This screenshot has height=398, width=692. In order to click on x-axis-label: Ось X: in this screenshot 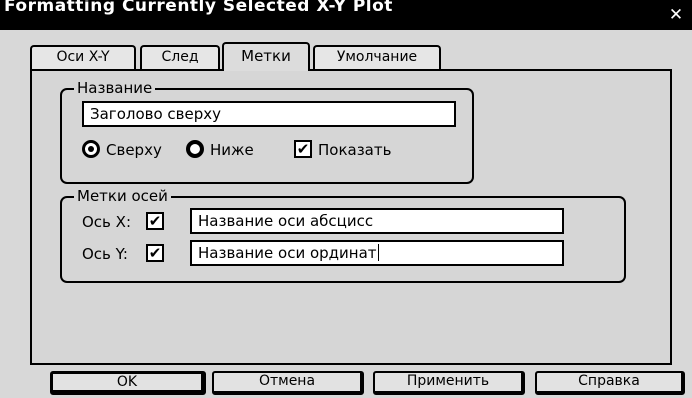, I will do `click(106, 222)`.